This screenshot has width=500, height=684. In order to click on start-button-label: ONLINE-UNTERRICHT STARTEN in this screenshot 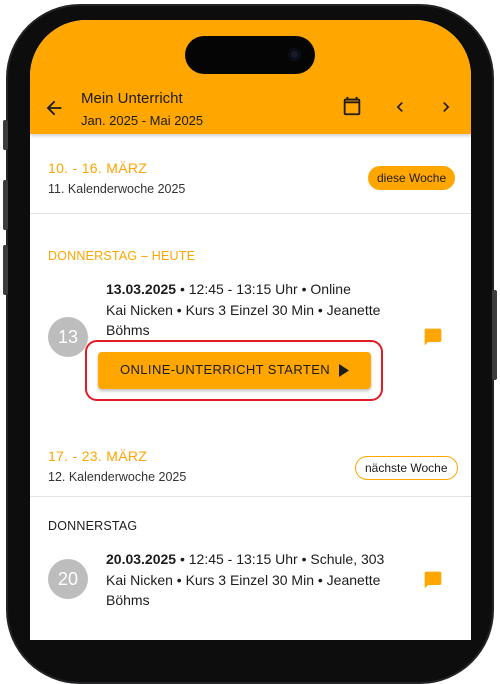, I will do `click(225, 369)`.